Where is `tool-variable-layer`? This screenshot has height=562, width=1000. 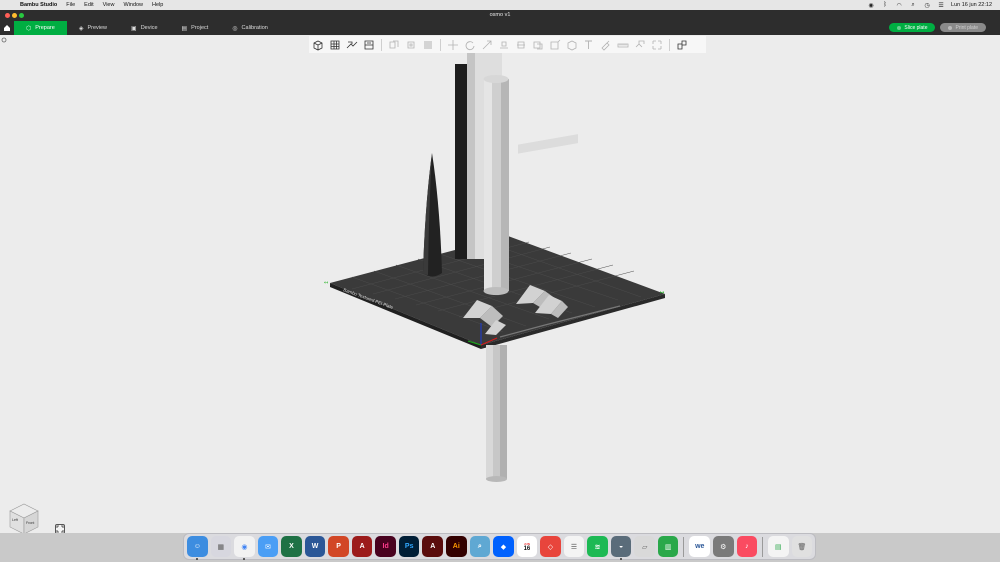 tool-variable-layer is located at coordinates (428, 45).